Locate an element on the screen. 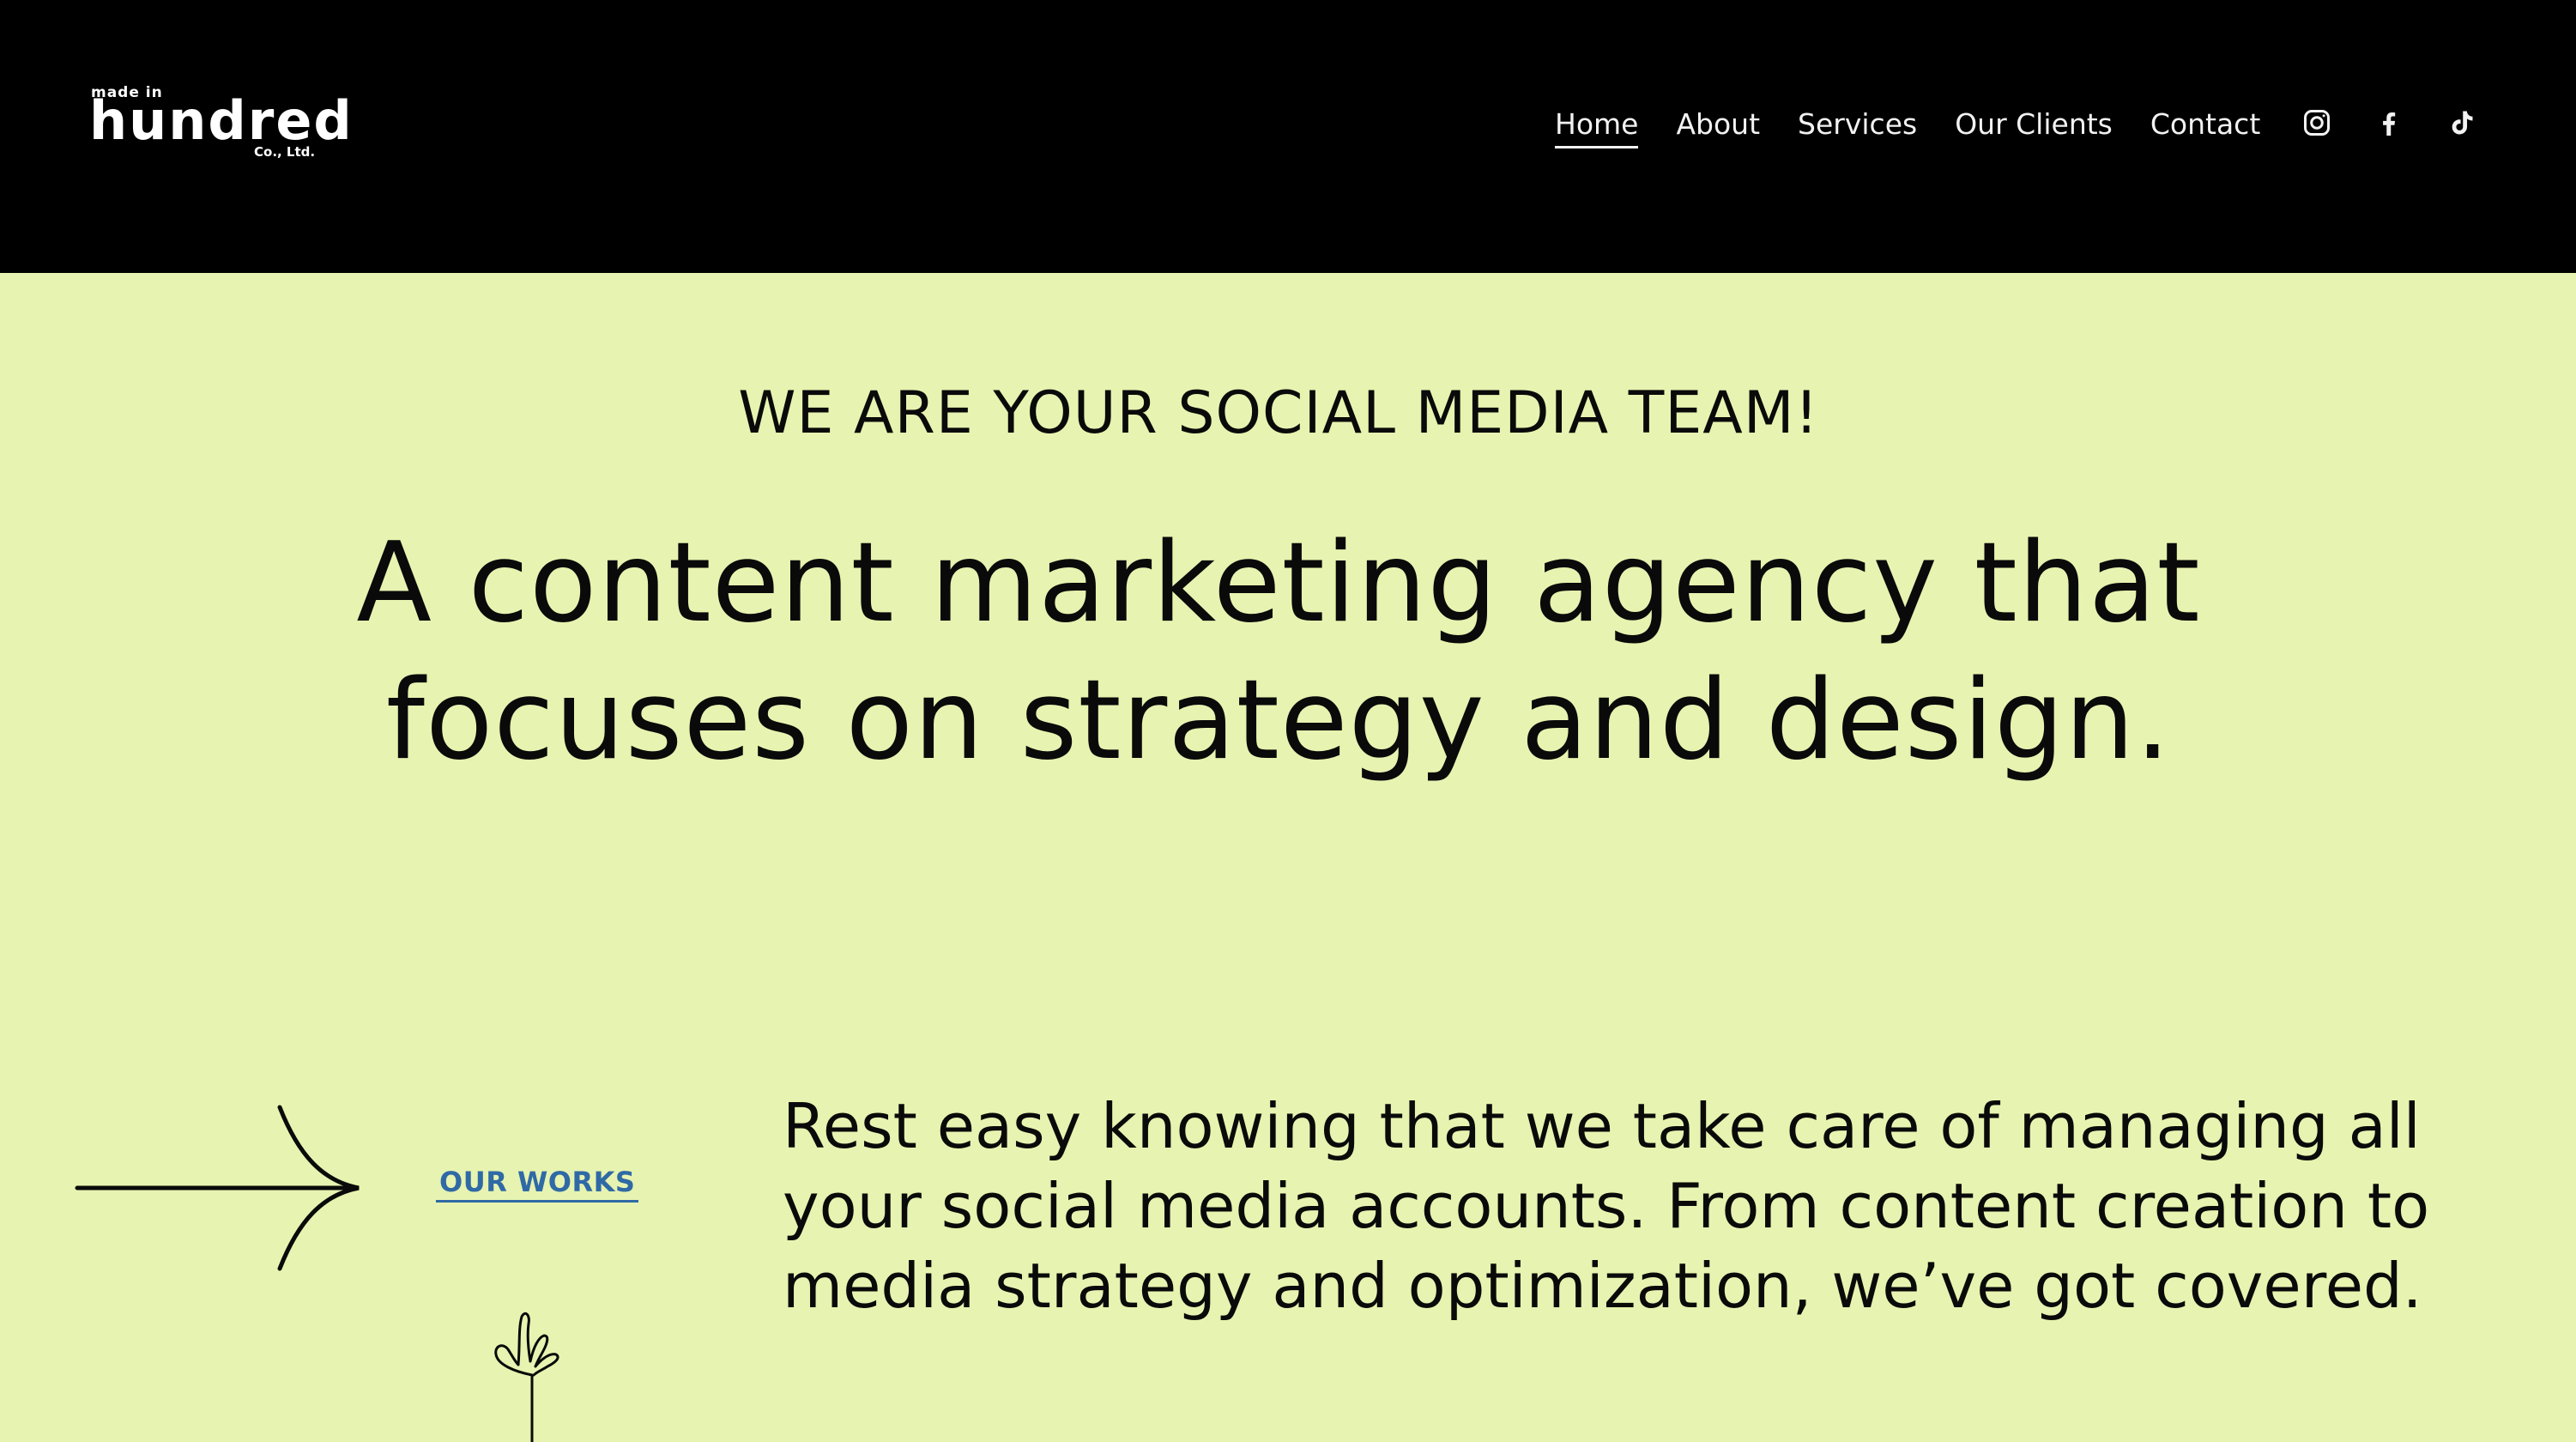 Image resolution: width=2576 pixels, height=1442 pixels. logo-main-text: hundred is located at coordinates (221, 120).